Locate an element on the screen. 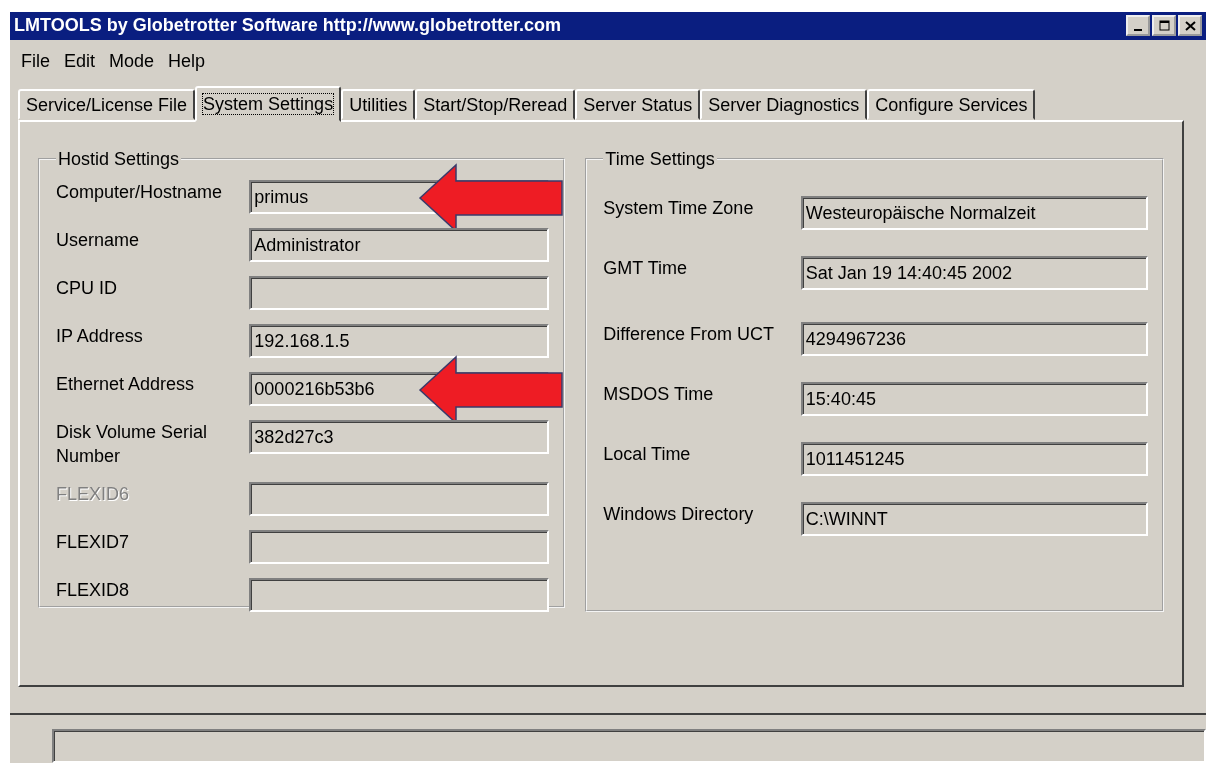  field-label: IP Address is located at coordinates (100, 337).